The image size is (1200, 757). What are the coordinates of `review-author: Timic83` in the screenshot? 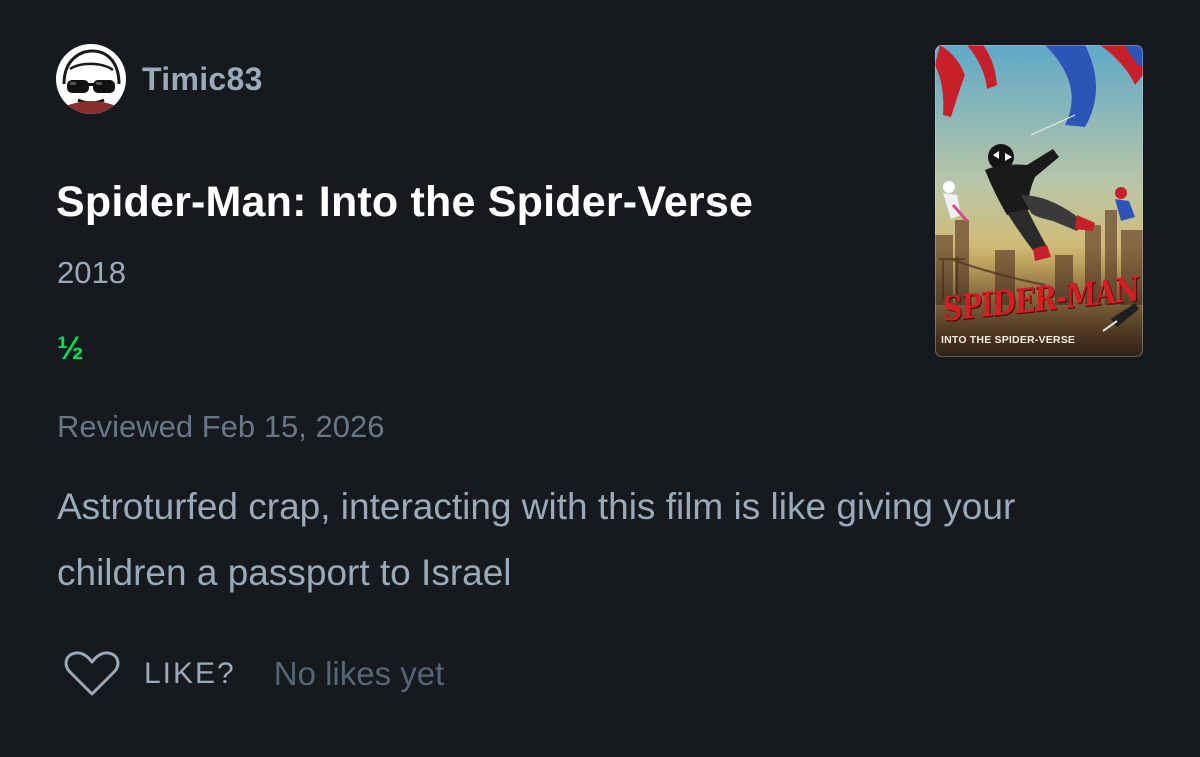 It's located at (159, 79).